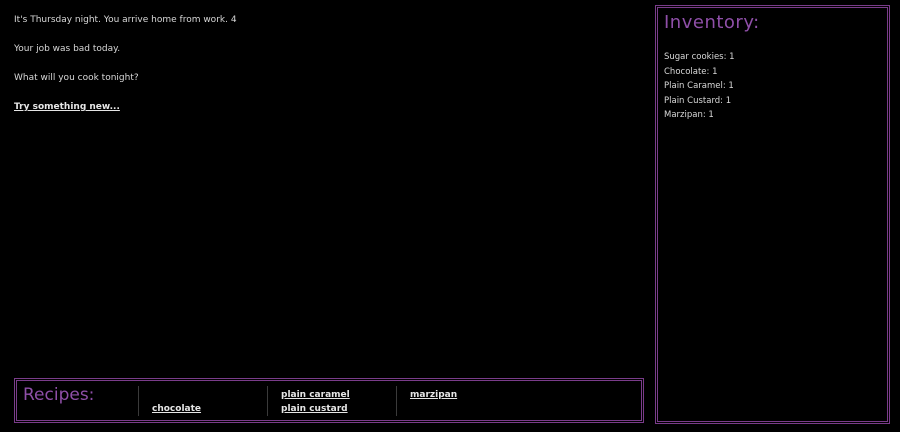  What do you see at coordinates (59, 395) in the screenshot?
I see `recipes-title: Recipes:` at bounding box center [59, 395].